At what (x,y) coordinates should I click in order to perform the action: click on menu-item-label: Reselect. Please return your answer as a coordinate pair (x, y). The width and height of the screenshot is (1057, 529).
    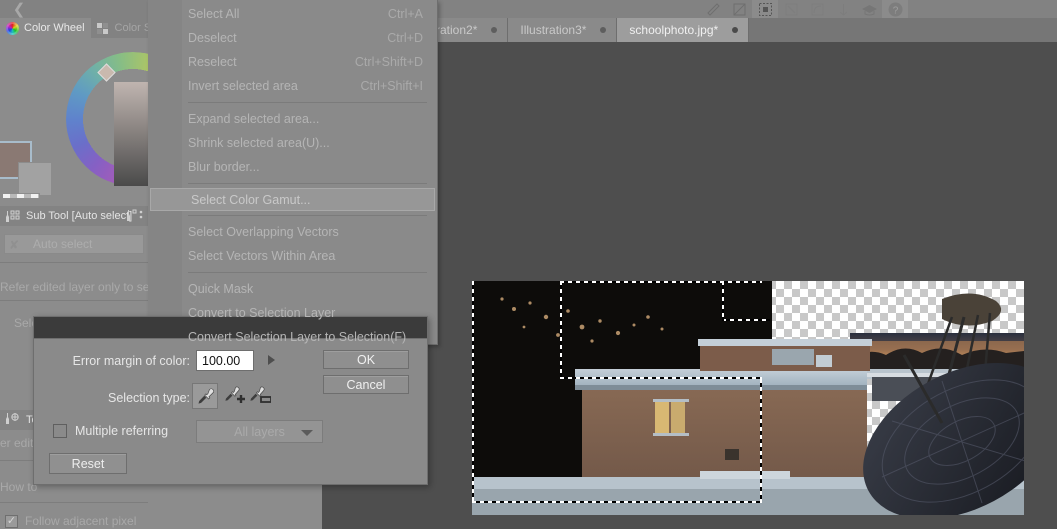
    Looking at the image, I should click on (212, 62).